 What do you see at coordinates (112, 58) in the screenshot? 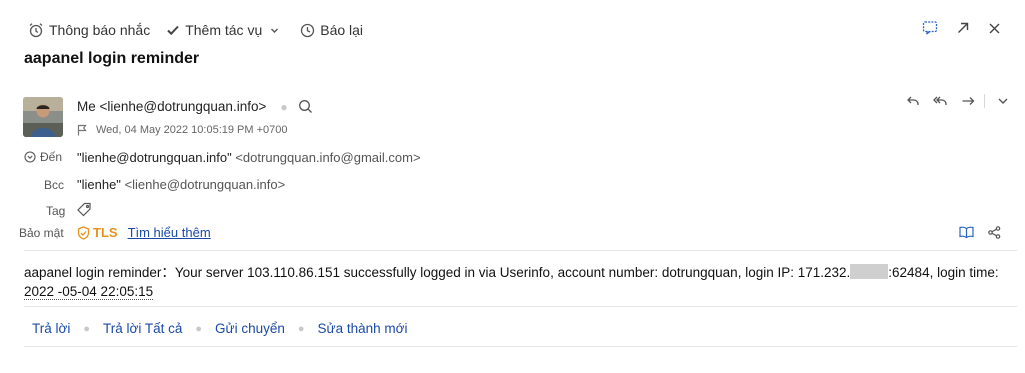
I see `email-subject: aapanel login reminder` at bounding box center [112, 58].